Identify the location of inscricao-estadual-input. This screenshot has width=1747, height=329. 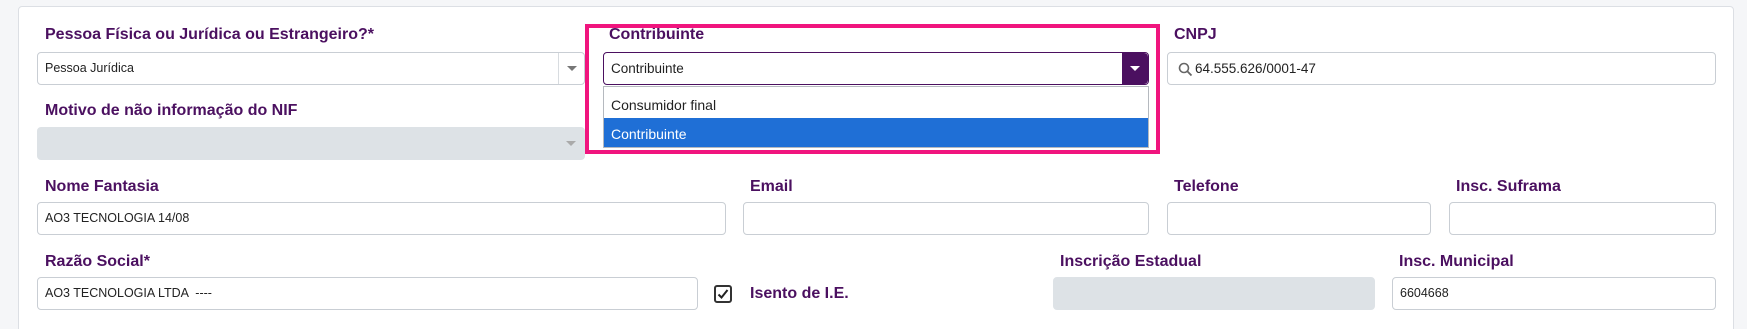
(1214, 293).